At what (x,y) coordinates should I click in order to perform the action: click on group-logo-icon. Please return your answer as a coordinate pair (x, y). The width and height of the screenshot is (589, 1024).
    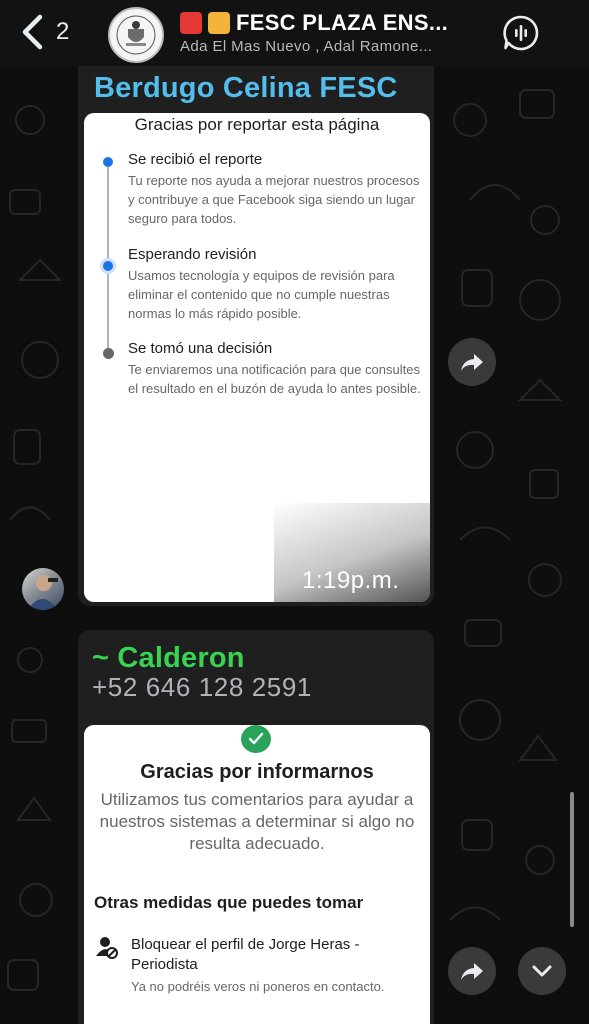
    Looking at the image, I should click on (136, 35).